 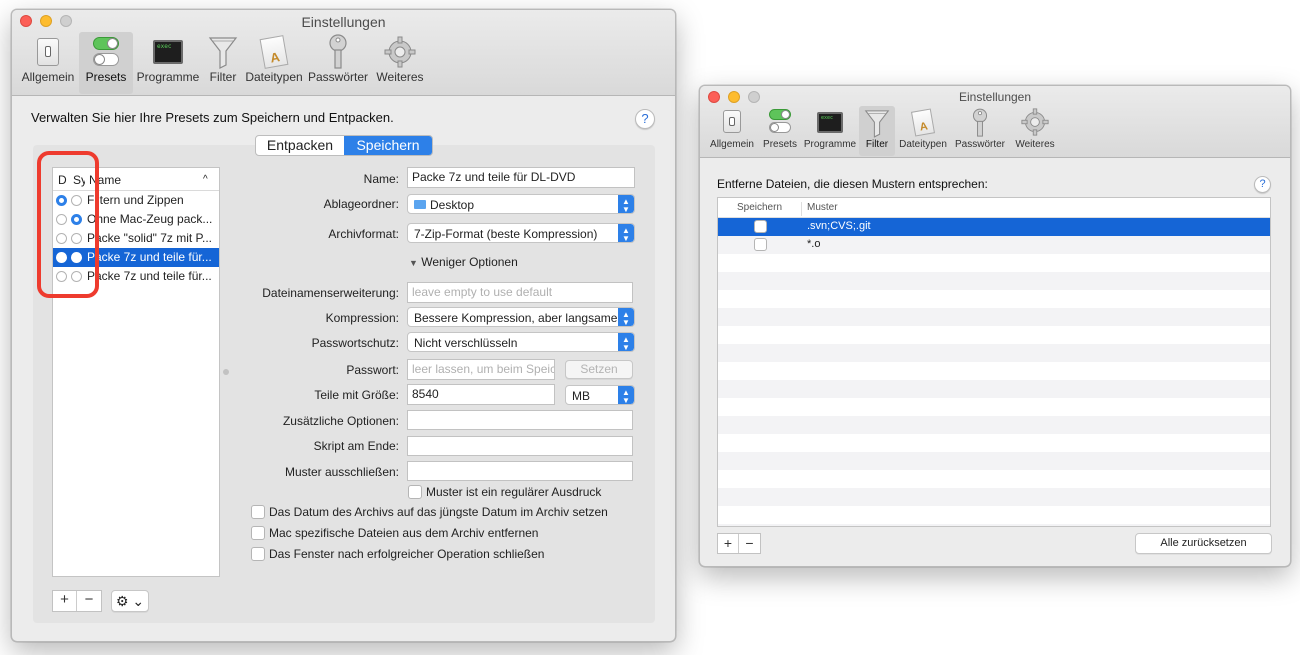 I want to click on add-preset-button: +, so click(x=65, y=601).